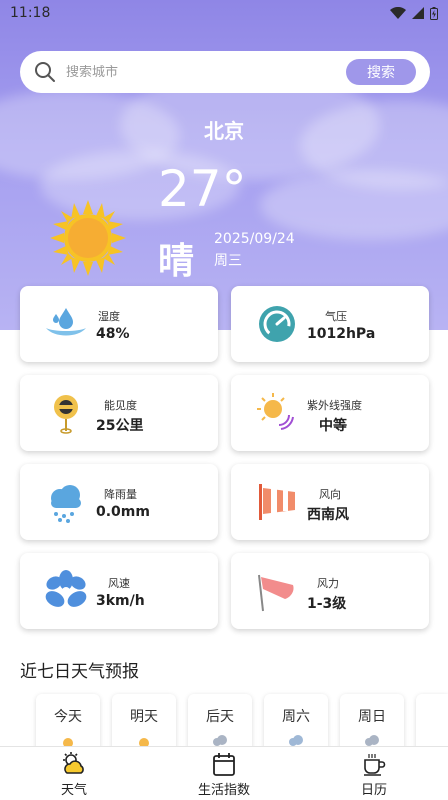 This screenshot has height=800, width=448. Describe the element at coordinates (119, 324) in the screenshot. I see `card-humidity: 湿度 48%` at that location.